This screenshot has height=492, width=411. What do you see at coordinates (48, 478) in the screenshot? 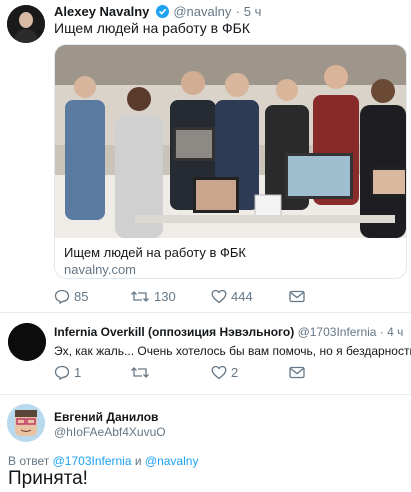
I see `tweet-text: Принята!` at bounding box center [48, 478].